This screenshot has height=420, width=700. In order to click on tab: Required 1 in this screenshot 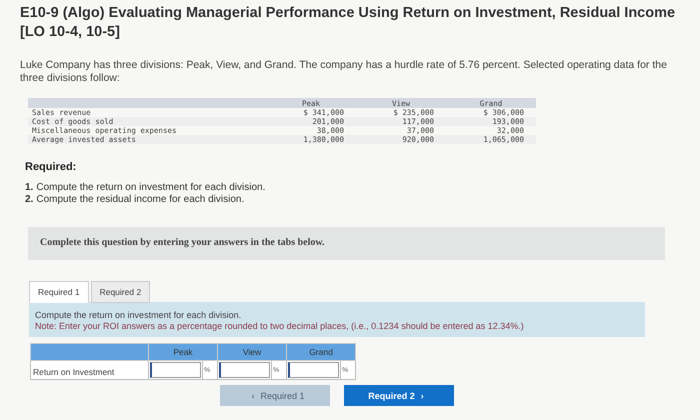, I will do `click(59, 292)`.